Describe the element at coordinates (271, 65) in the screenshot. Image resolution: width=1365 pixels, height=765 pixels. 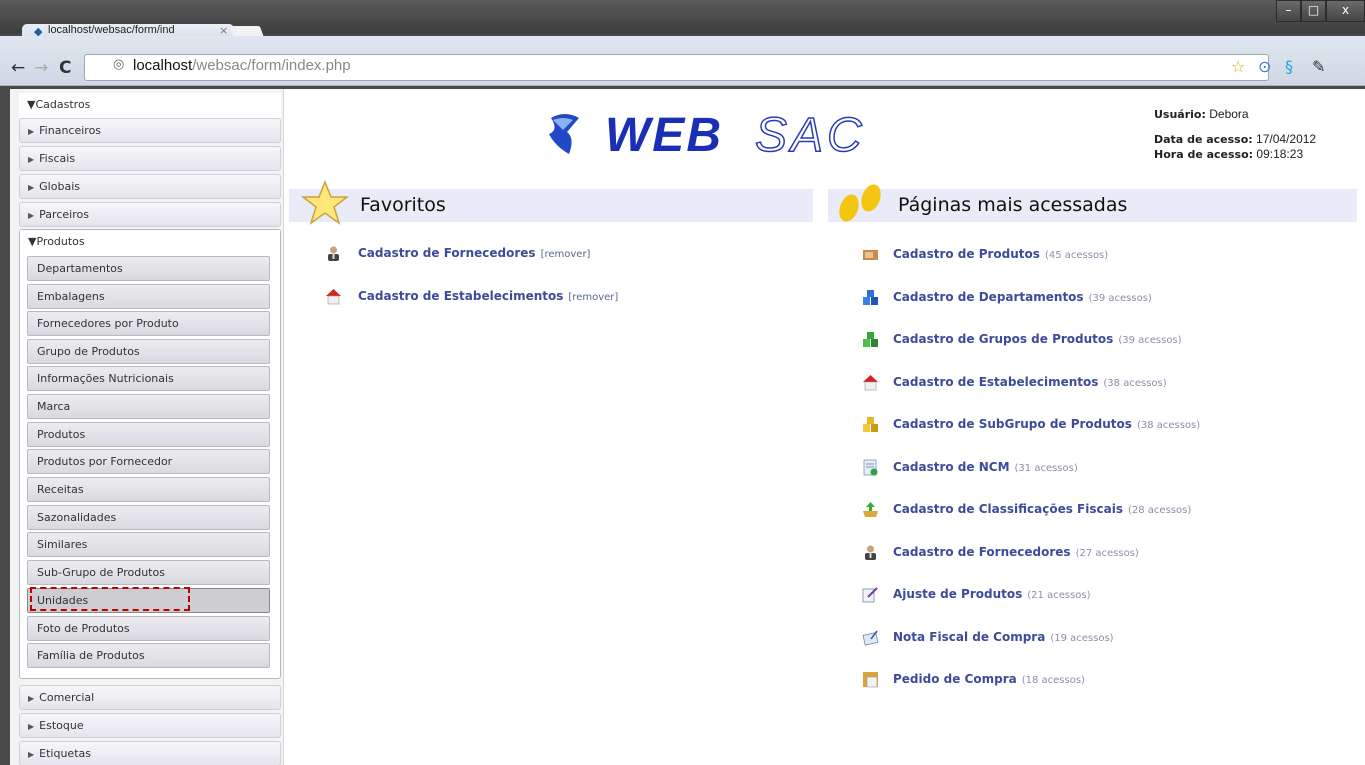
I see `url-path: /websac/form/index.php` at that location.